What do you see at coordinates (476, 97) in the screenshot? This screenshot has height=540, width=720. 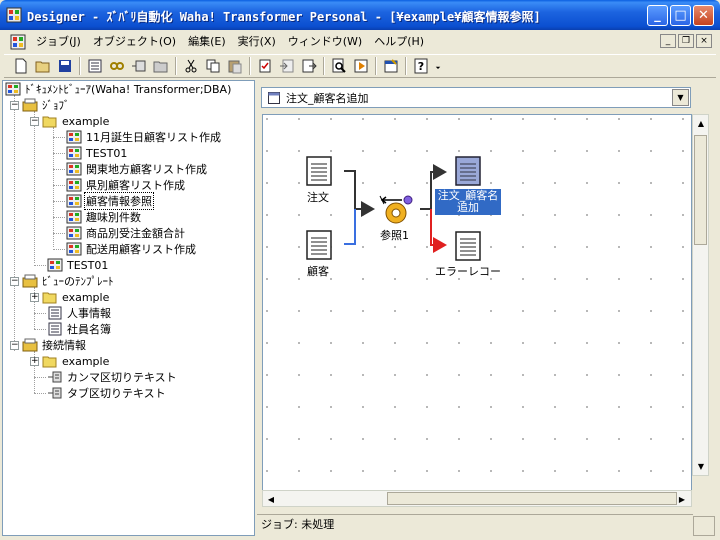 I see `document-selector: 注文_顧客名追加 ▼` at bounding box center [476, 97].